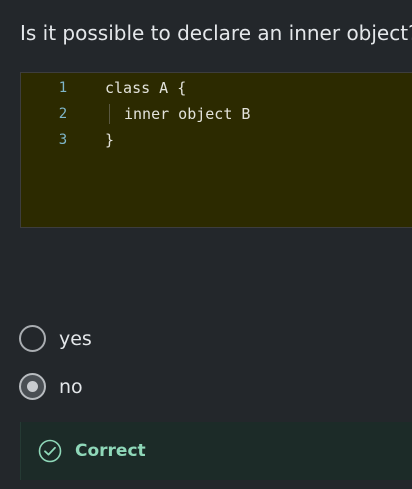 This screenshot has height=489, width=412. What do you see at coordinates (110, 451) in the screenshot?
I see `feedback-status: Correct` at bounding box center [110, 451].